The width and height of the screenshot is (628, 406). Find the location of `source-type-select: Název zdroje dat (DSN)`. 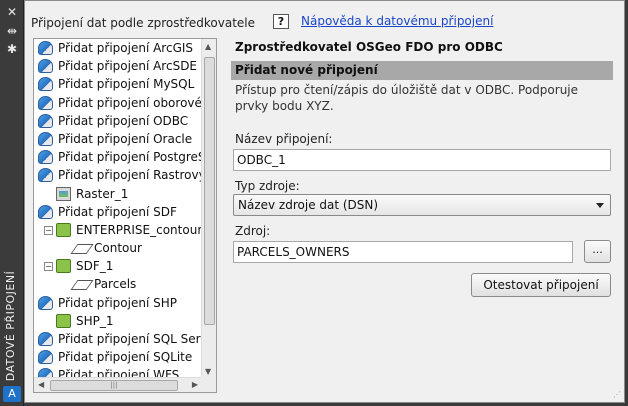

source-type-select: Název zdroje dat (DSN) is located at coordinates (422, 205).